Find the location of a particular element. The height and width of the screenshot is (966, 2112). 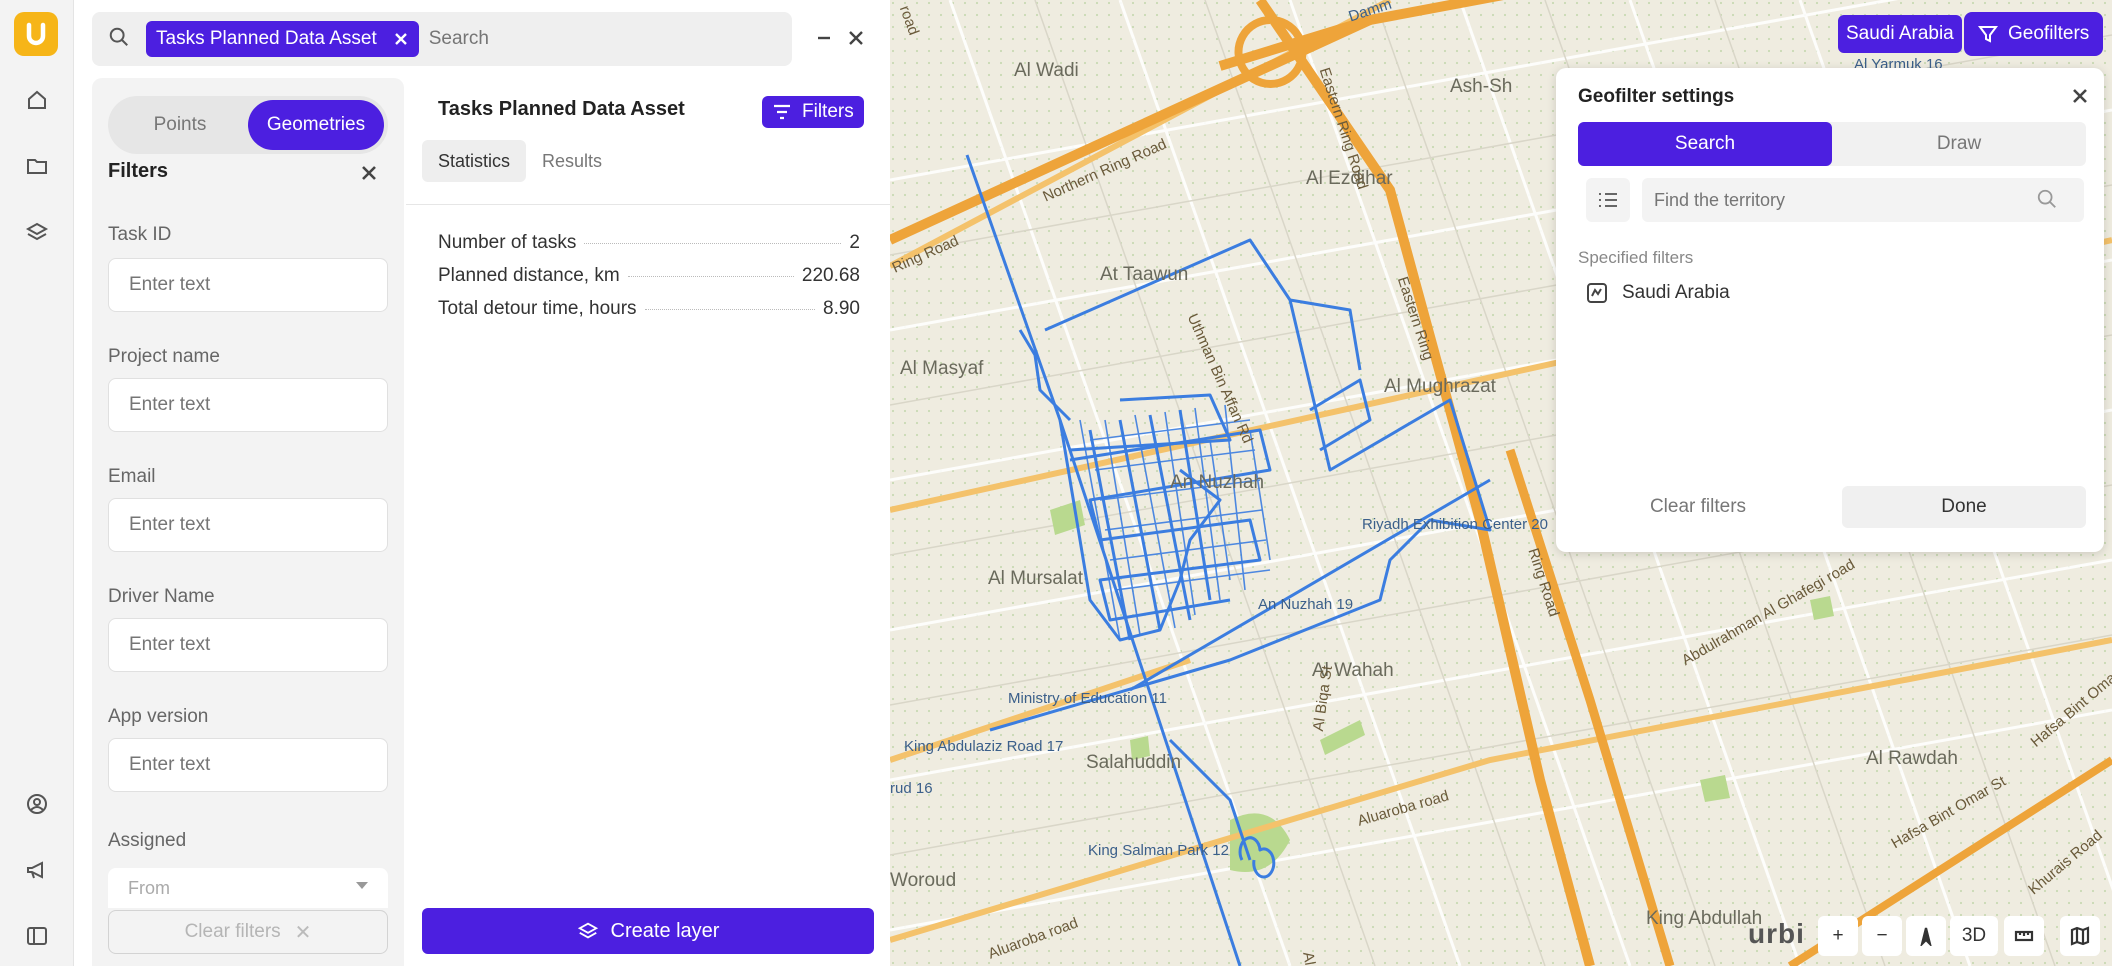

territory-list-button is located at coordinates (1608, 200).